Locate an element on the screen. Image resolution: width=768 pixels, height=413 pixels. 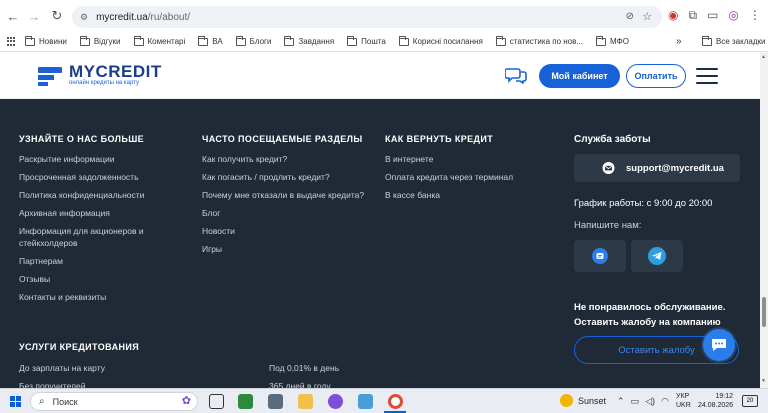
more-bookmarks-button: » is located at coordinates (679, 41).